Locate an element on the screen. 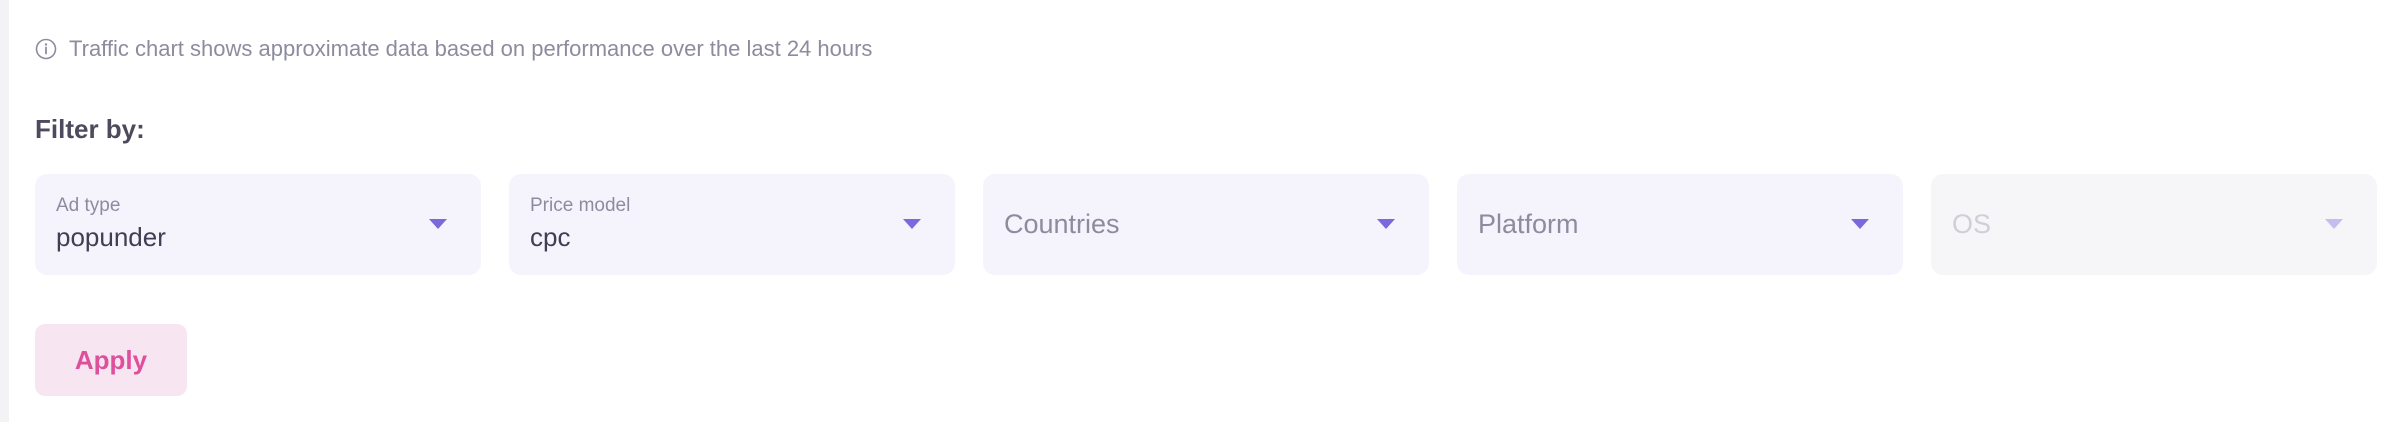 The width and height of the screenshot is (2398, 440). platform-placeholder: Platform is located at coordinates (1528, 224).